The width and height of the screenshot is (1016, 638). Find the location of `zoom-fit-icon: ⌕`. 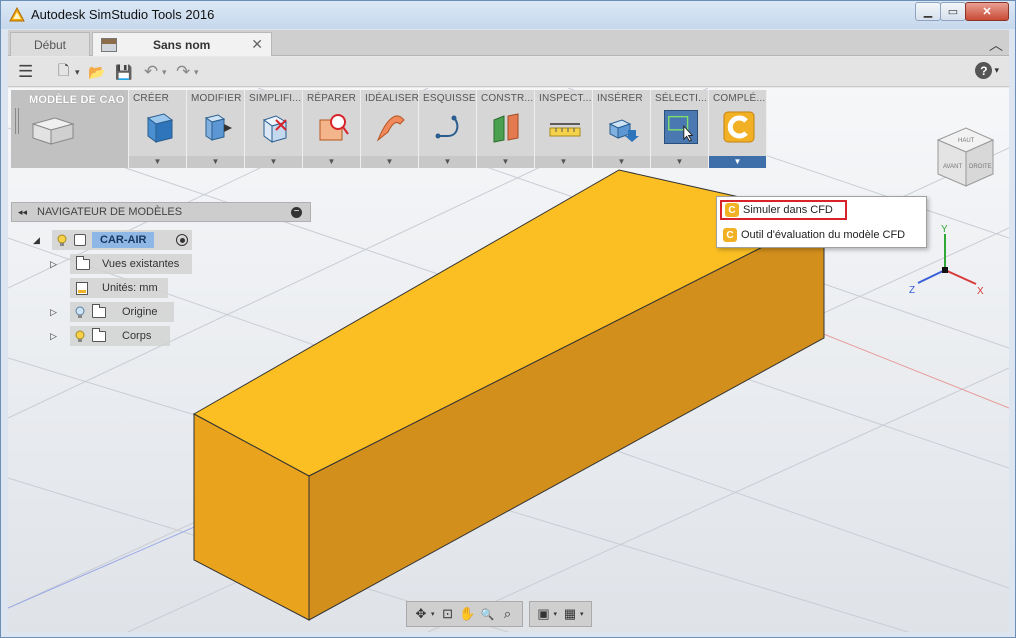

zoom-fit-icon: ⌕ is located at coordinates (508, 614).